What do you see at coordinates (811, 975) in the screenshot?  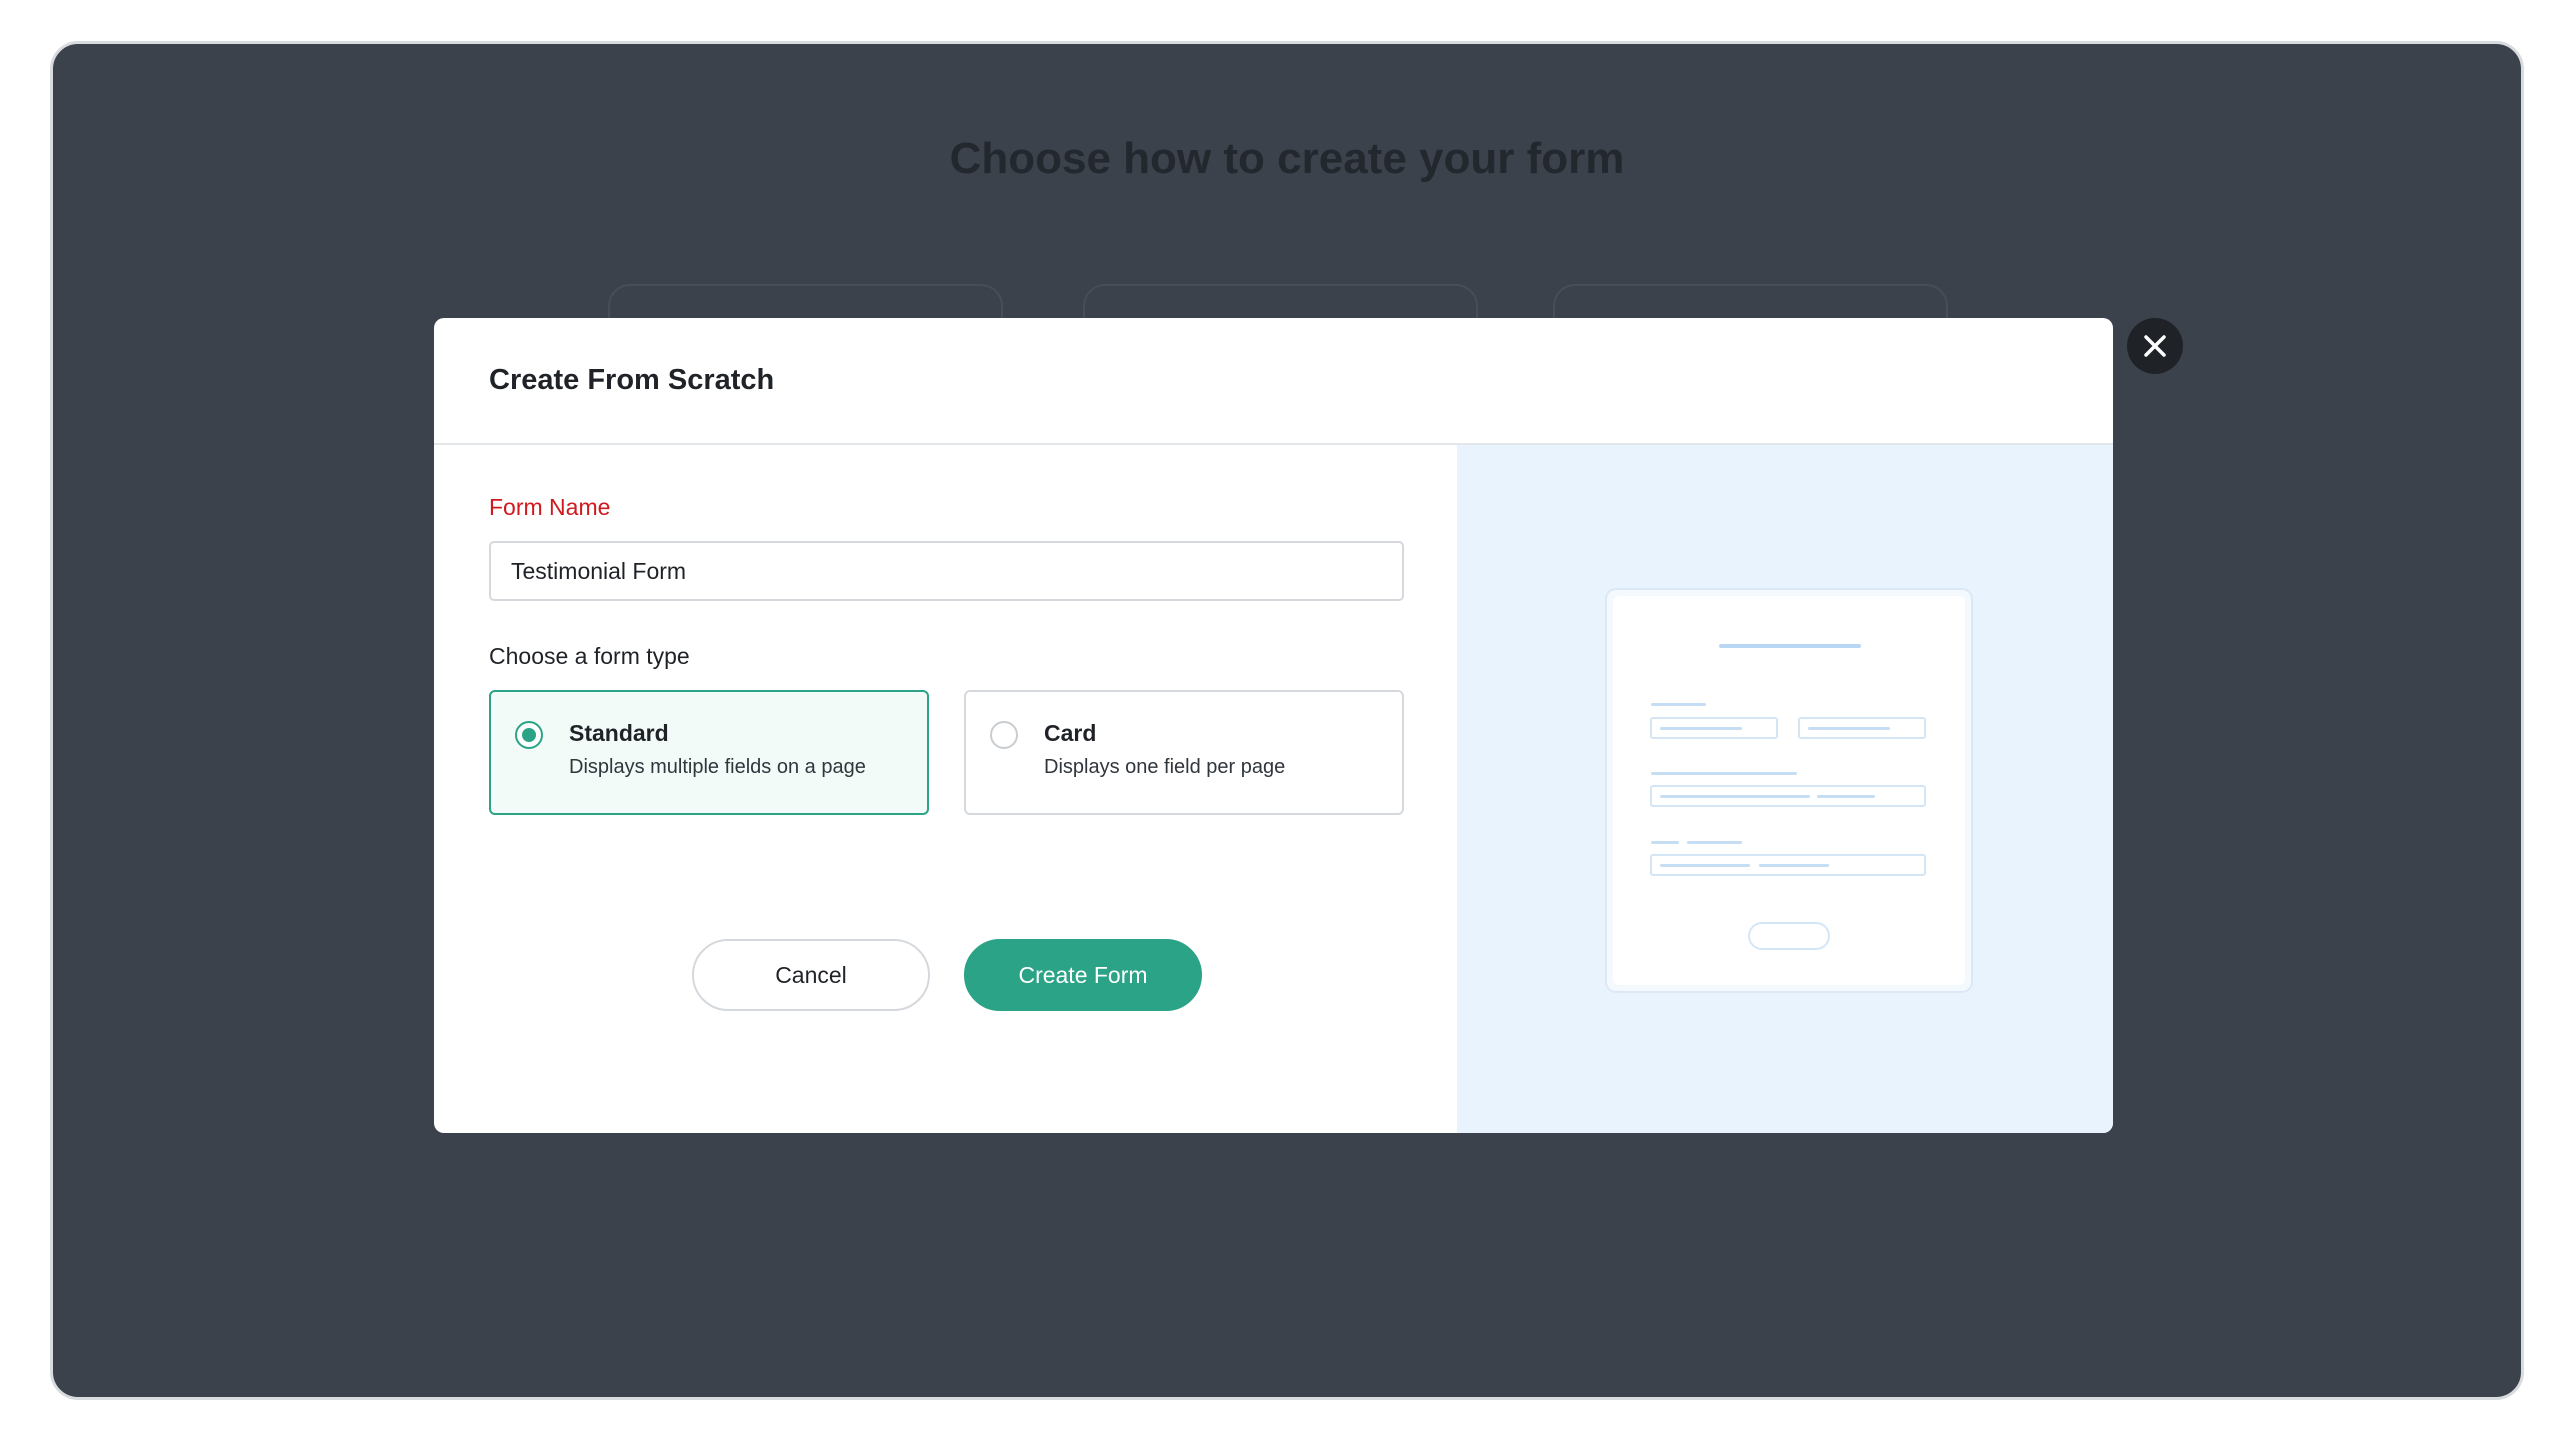 I see `cancel-button: Cancel` at bounding box center [811, 975].